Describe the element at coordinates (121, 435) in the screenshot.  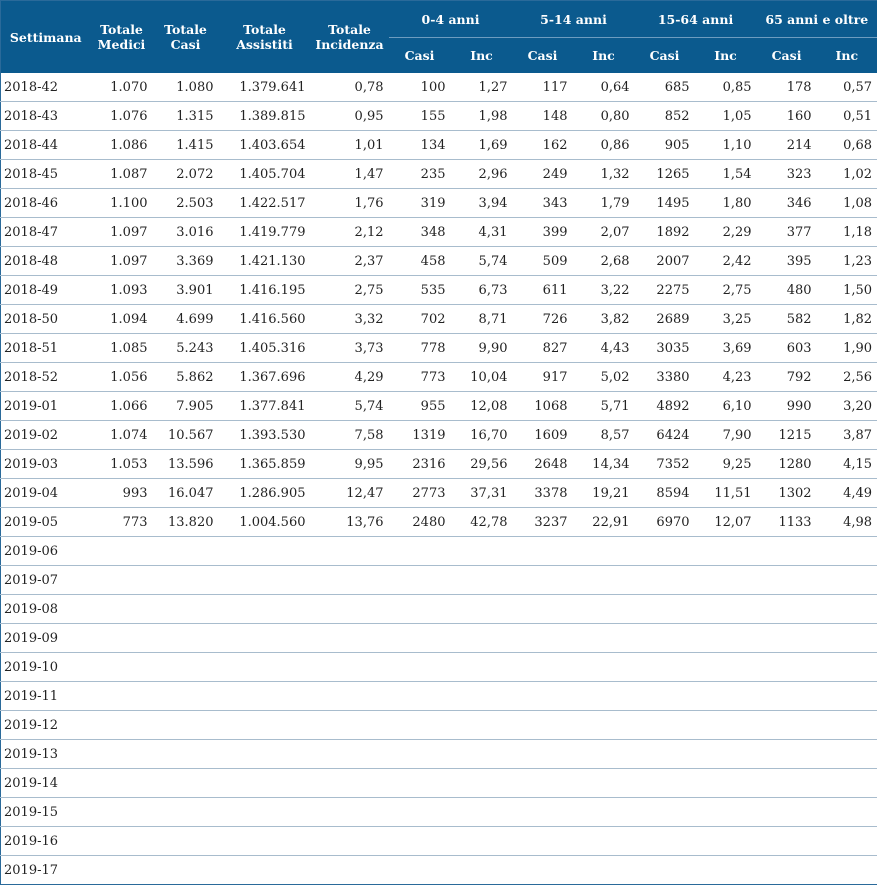
I see `value-cell: 1.074` at that location.